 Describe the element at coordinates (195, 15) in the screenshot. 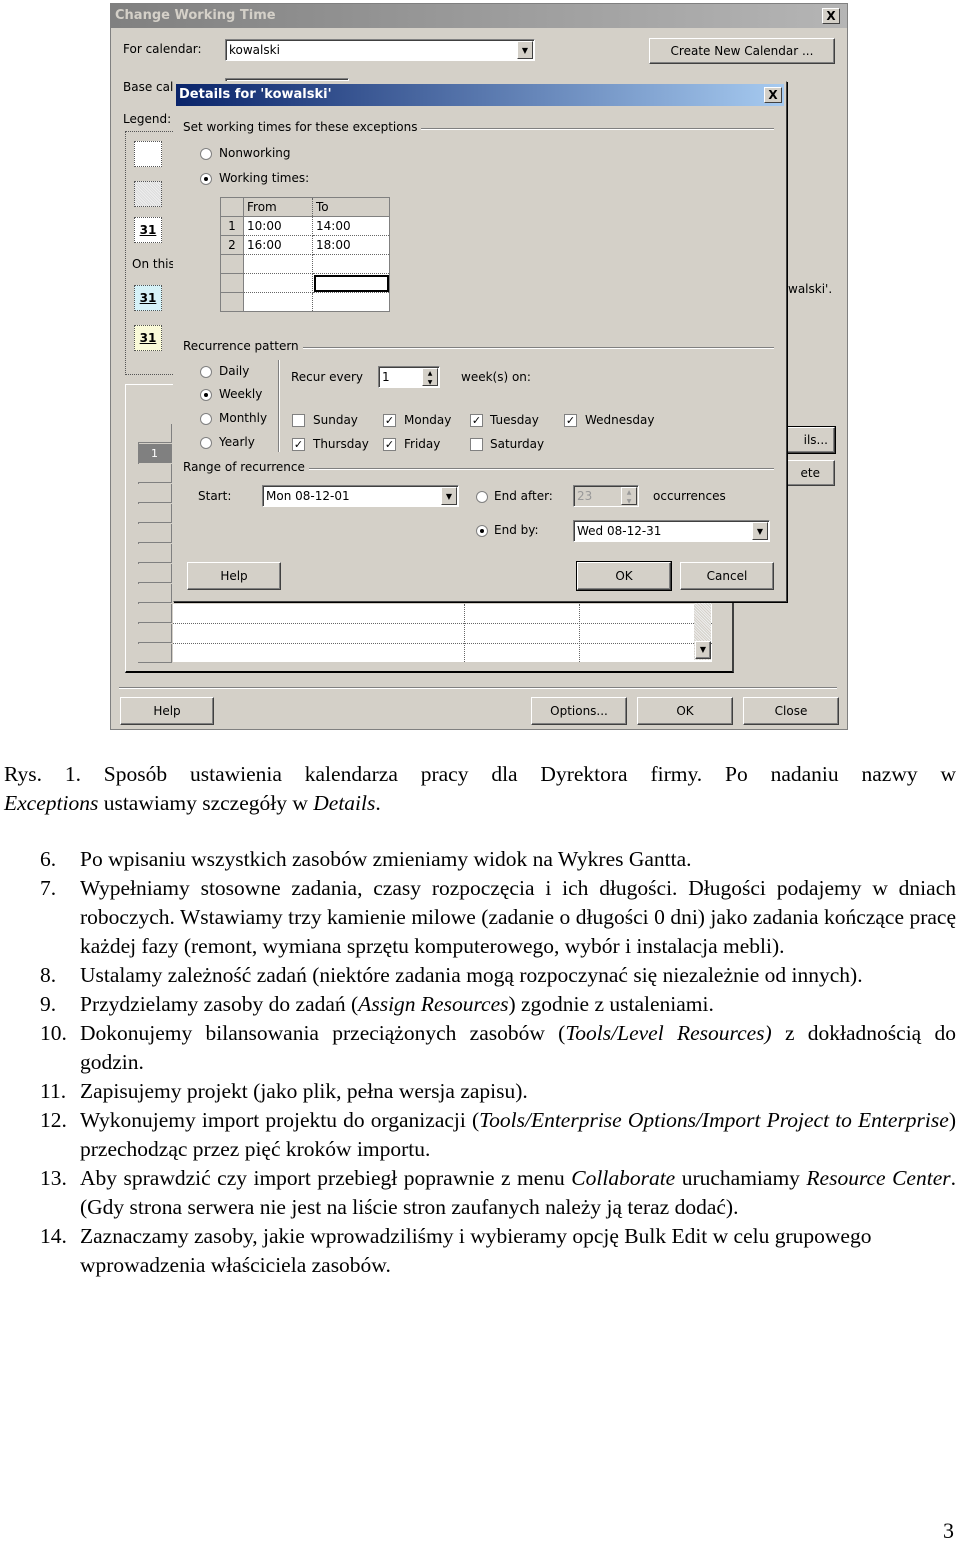

I see `window-title: Change Working Time` at that location.